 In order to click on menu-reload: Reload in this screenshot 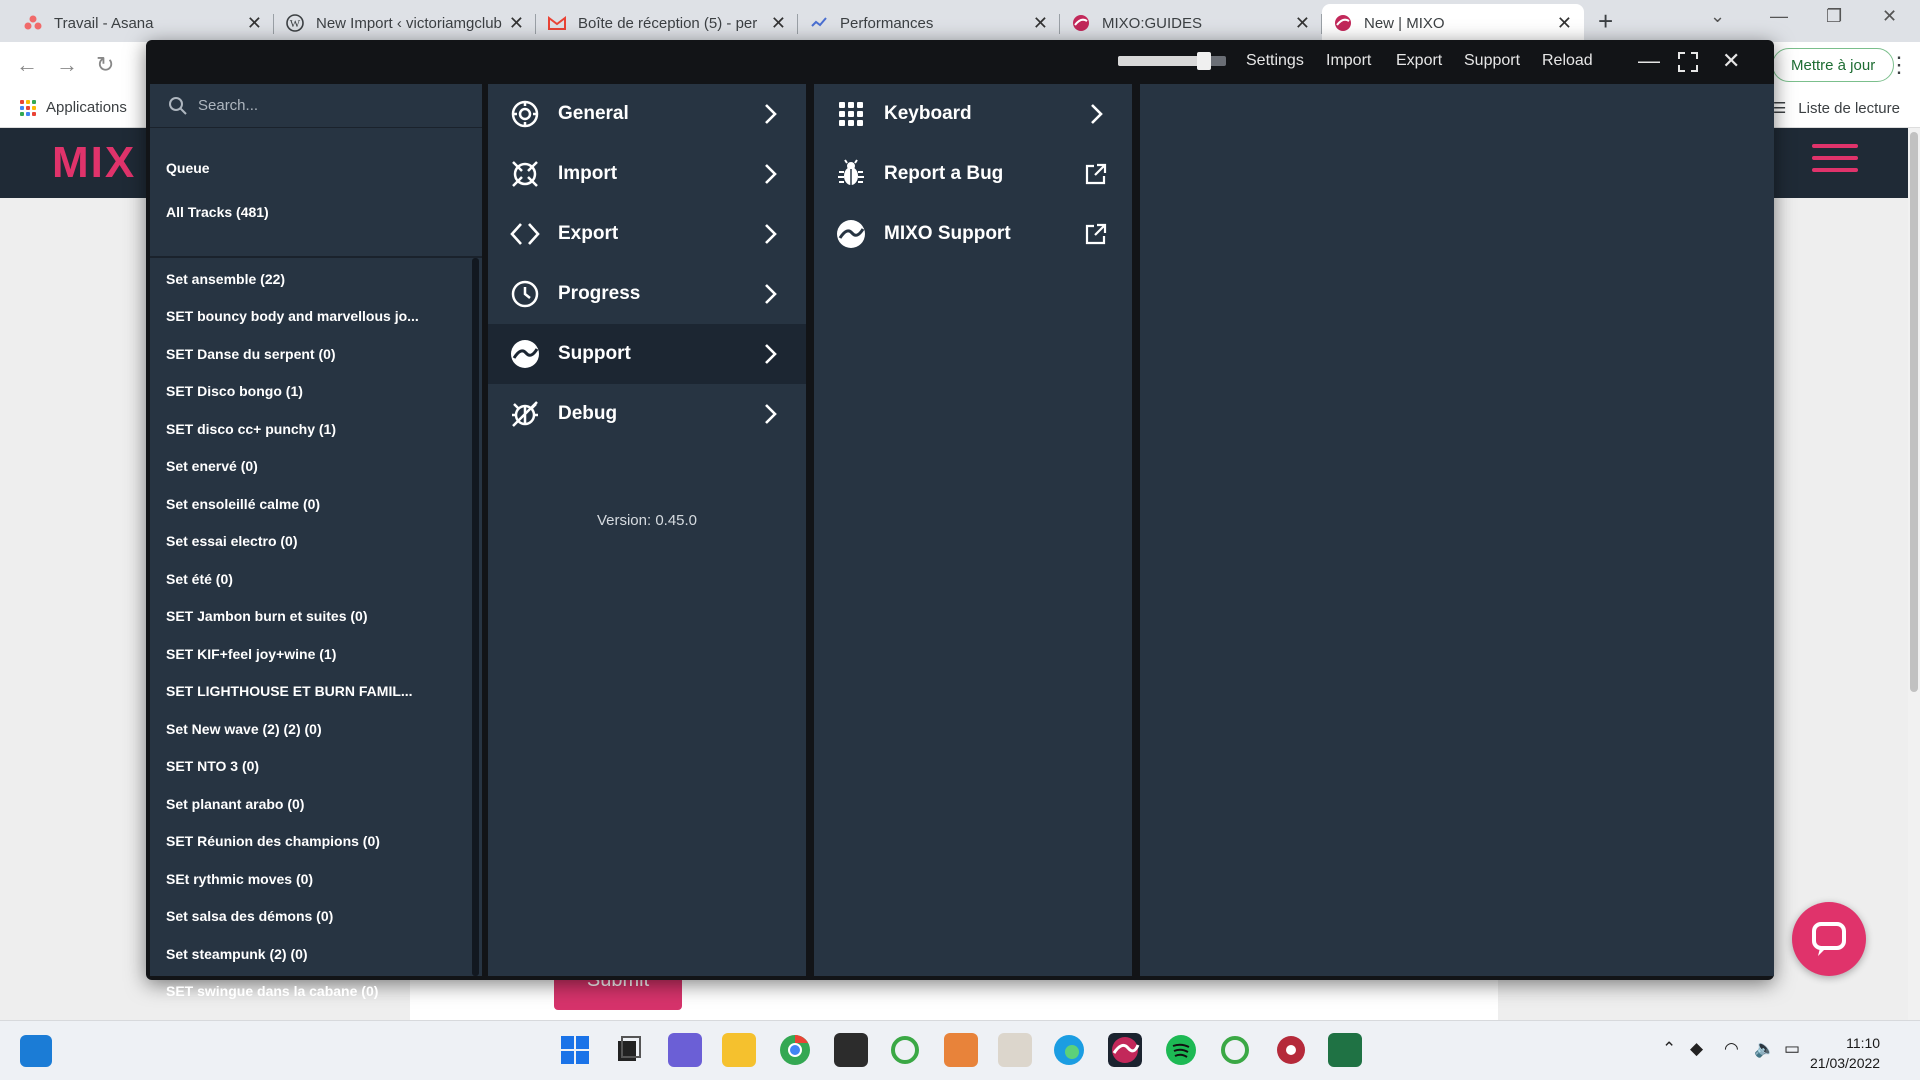, I will do `click(1567, 61)`.